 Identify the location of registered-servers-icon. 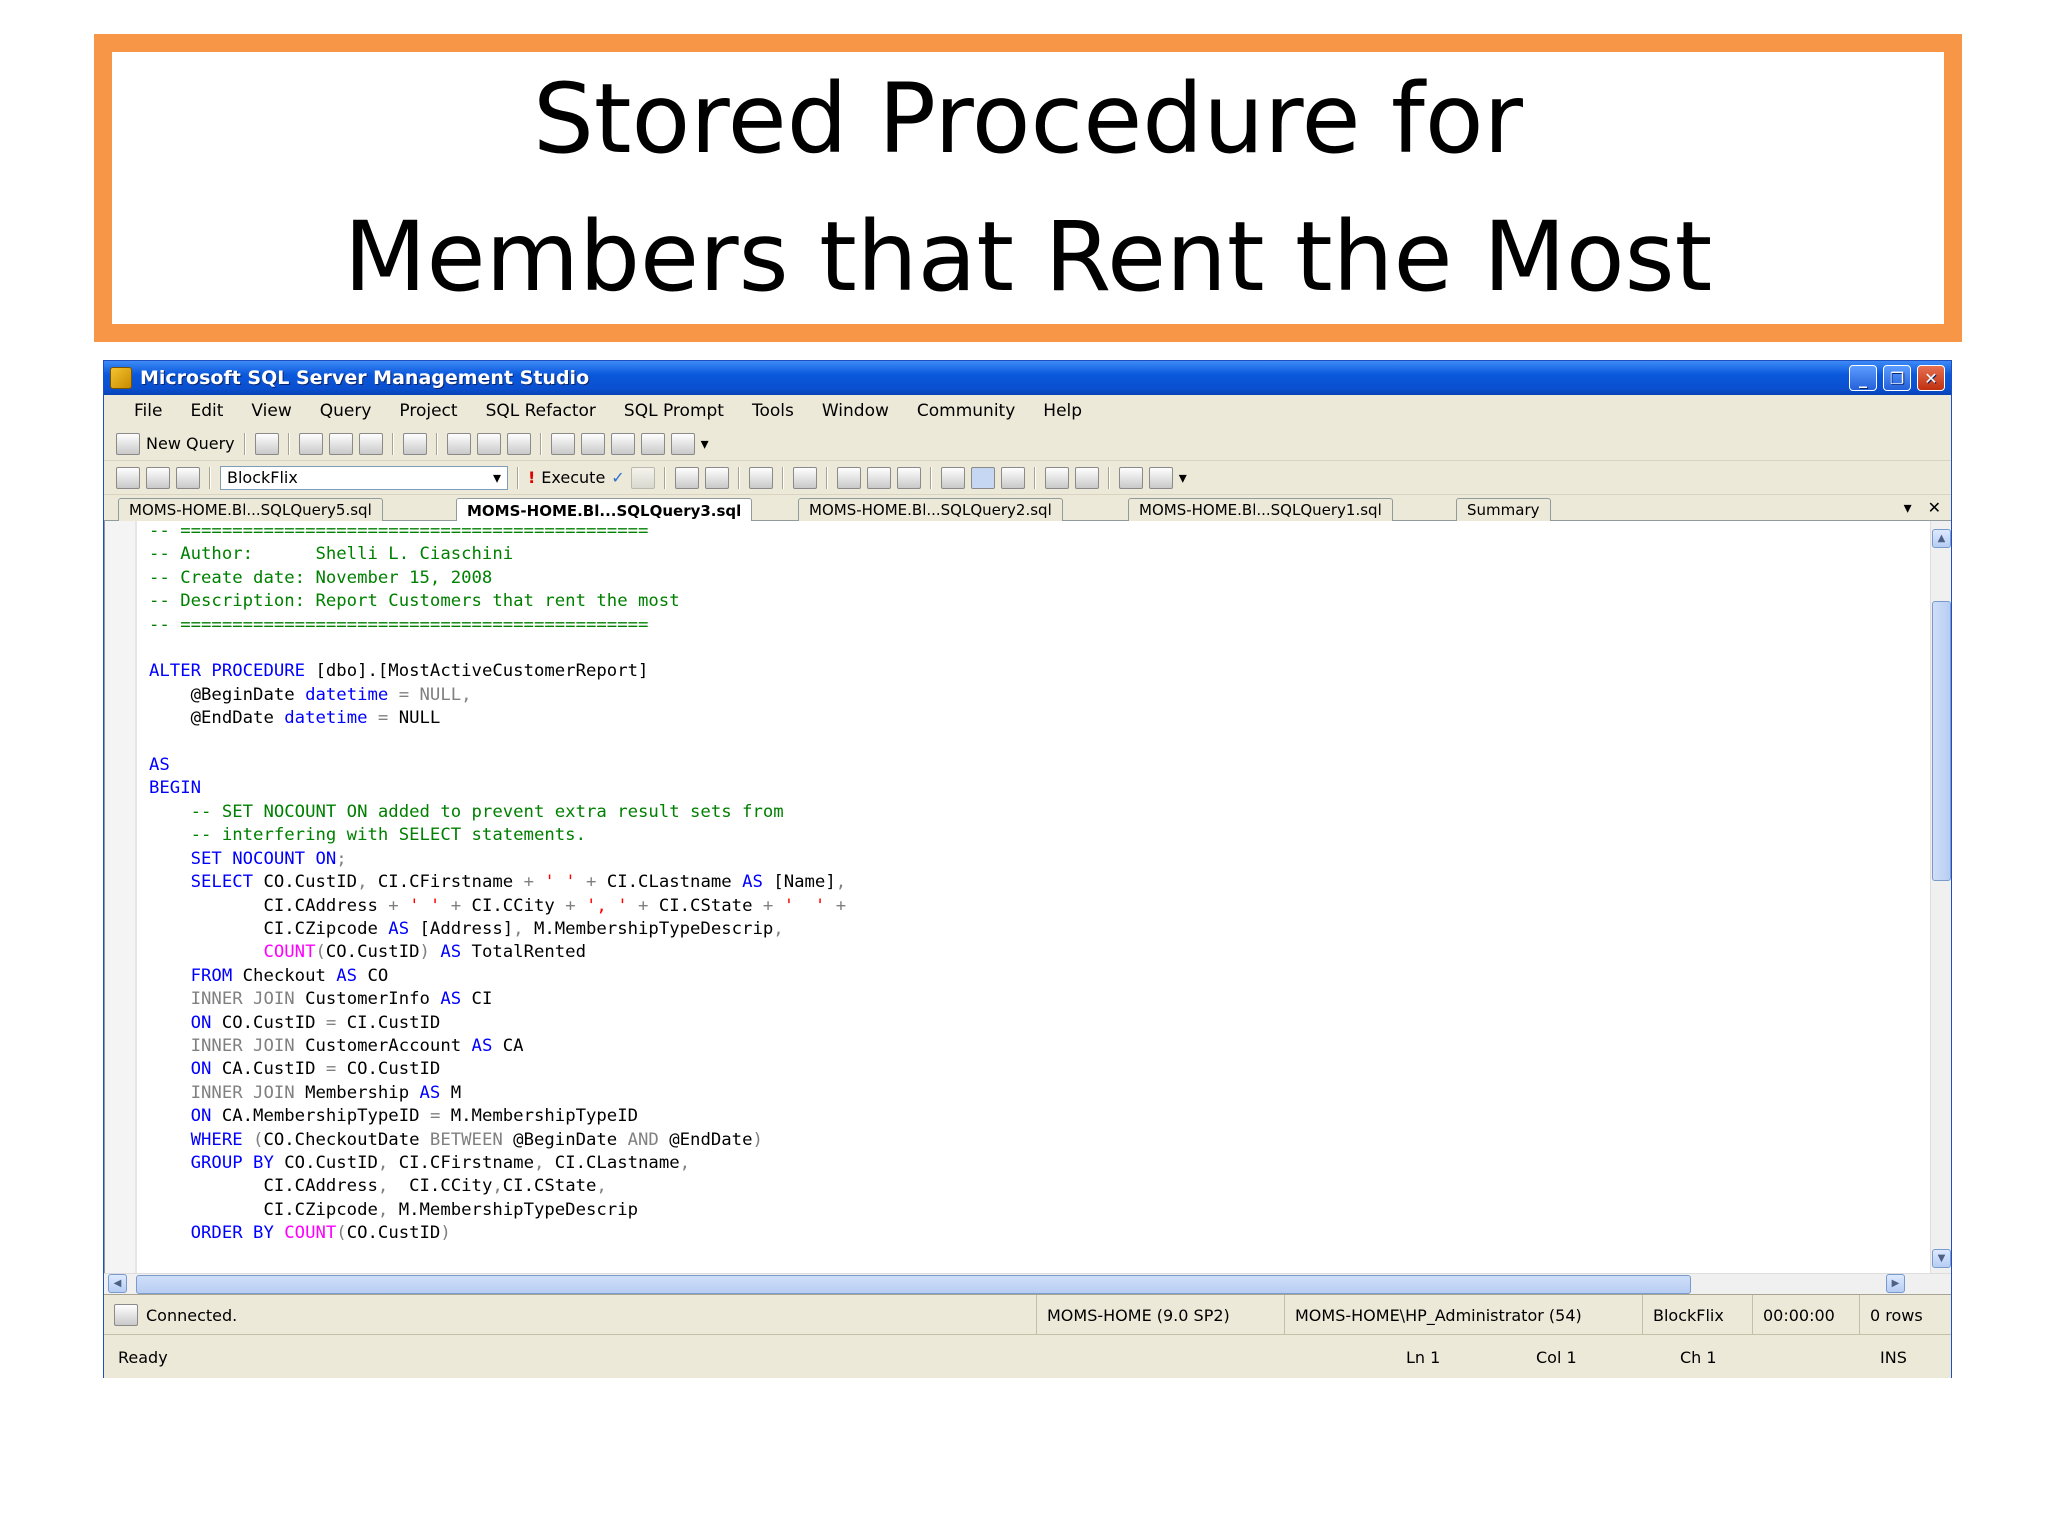
(562, 443).